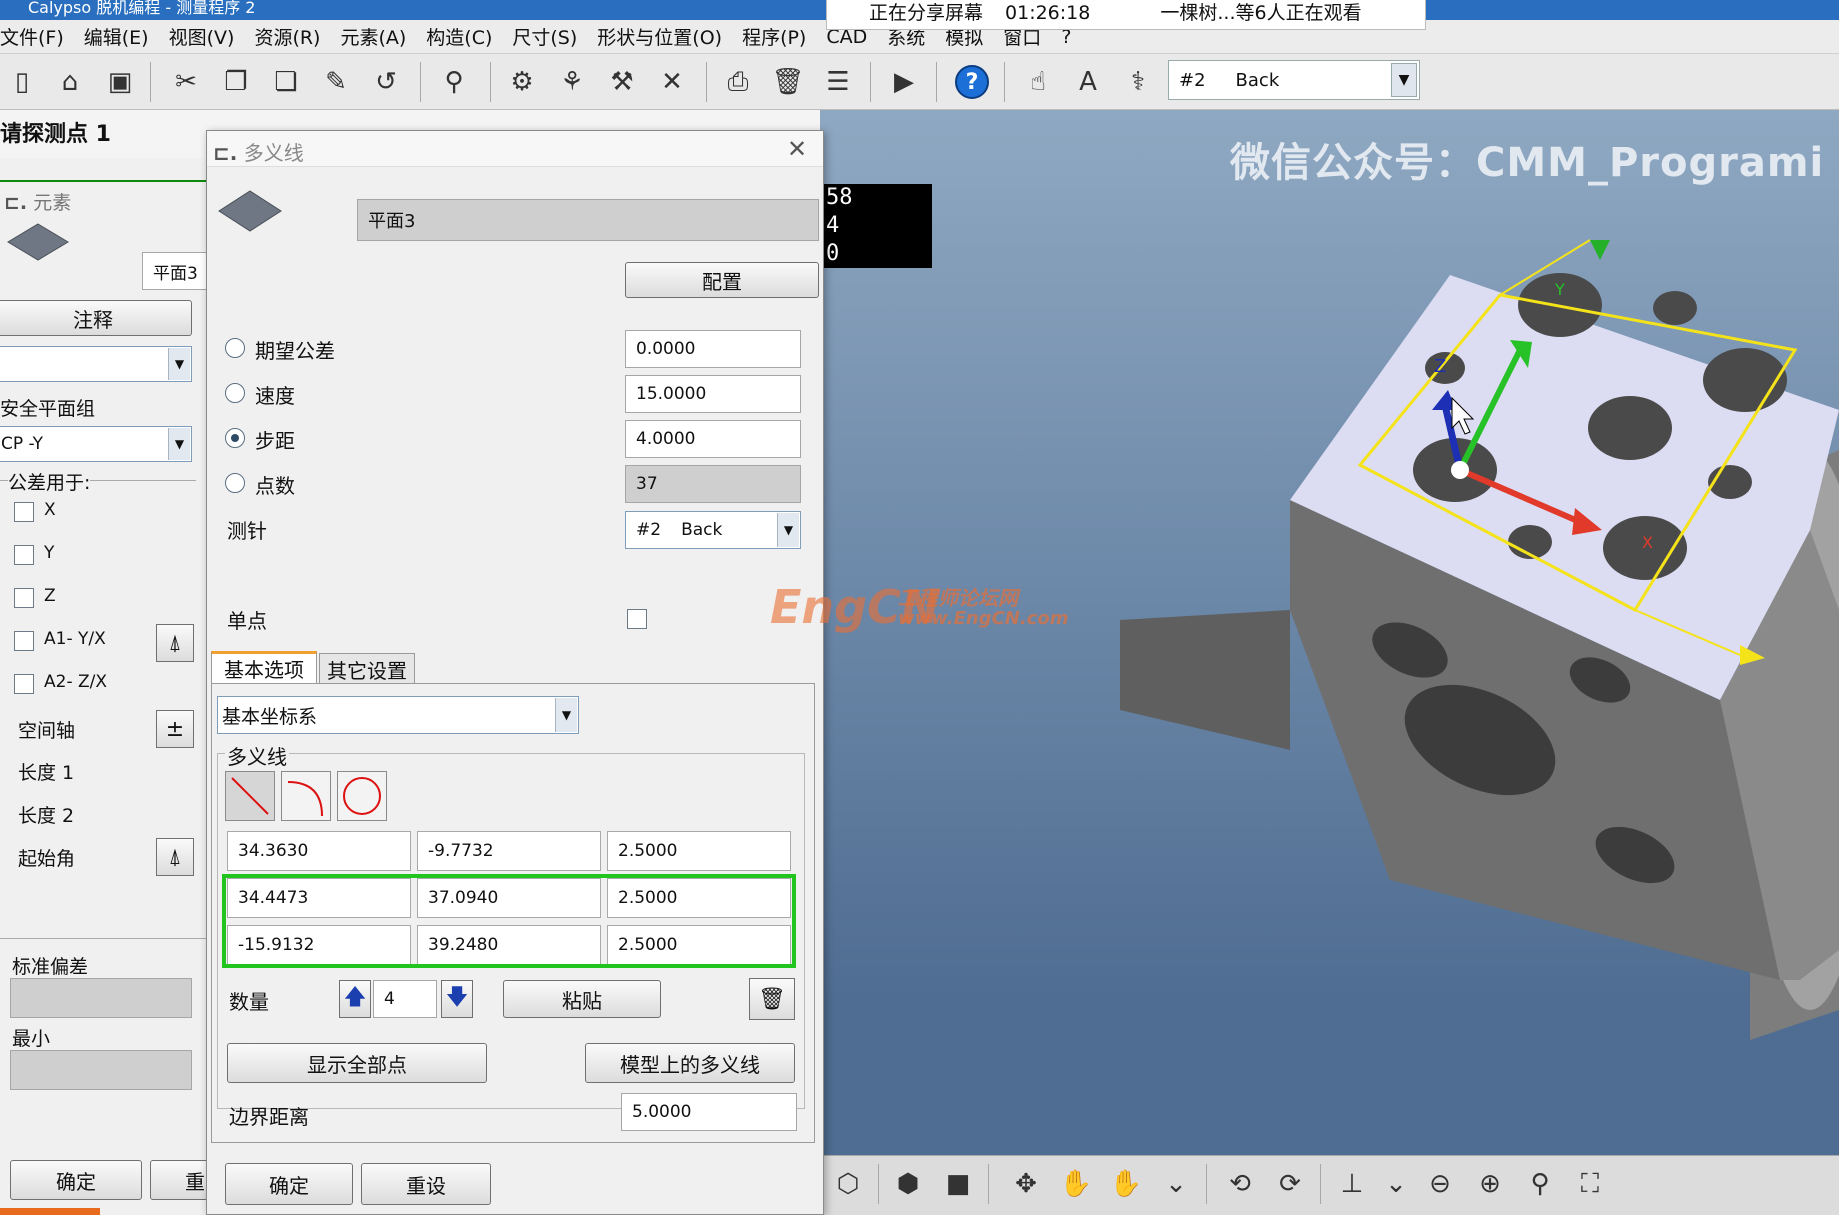  Describe the element at coordinates (96, 318) in the screenshot. I see `comment-button: 注释` at that location.